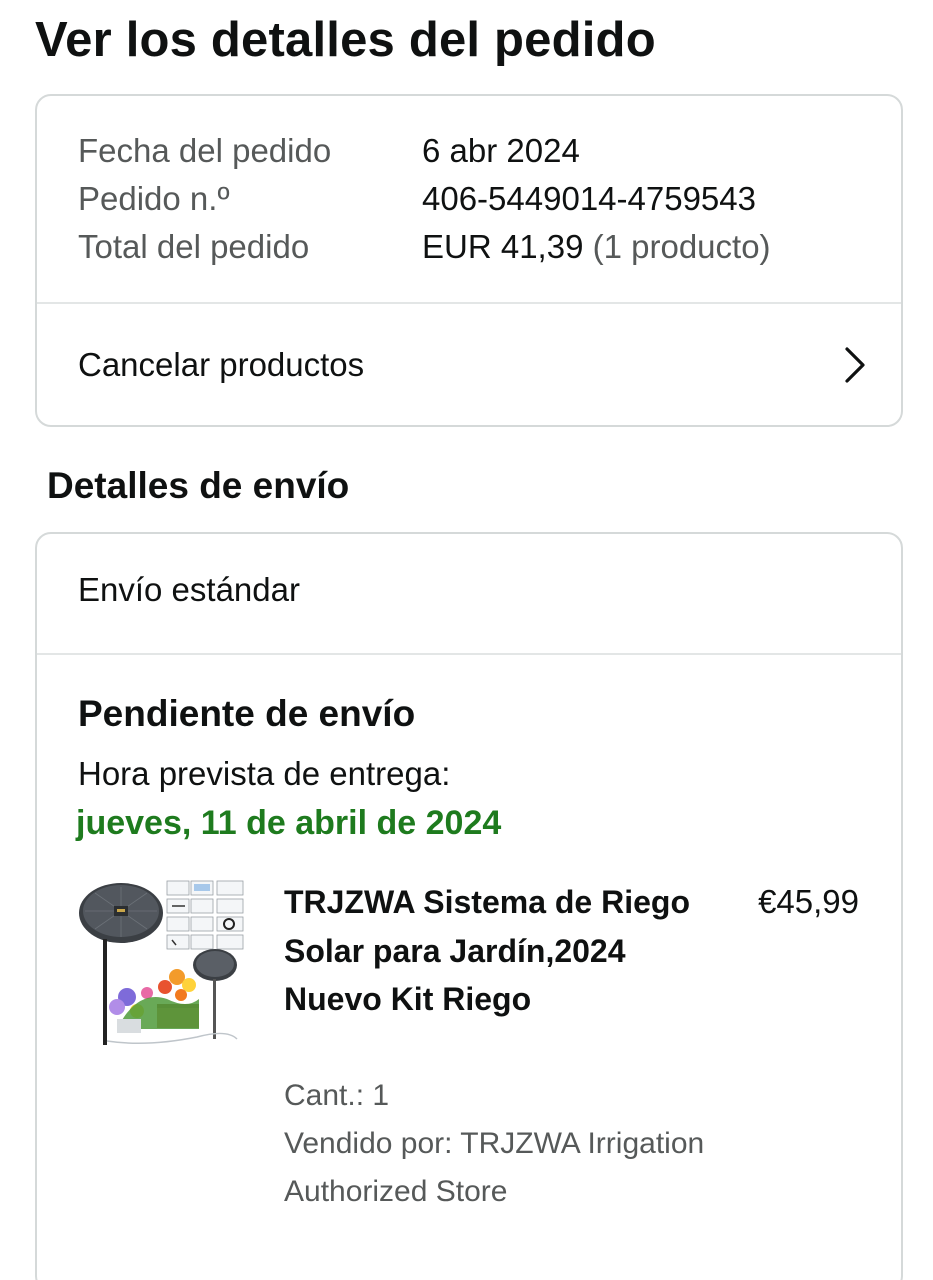  I want to click on order-number-label: Pedido n.º, so click(154, 198).